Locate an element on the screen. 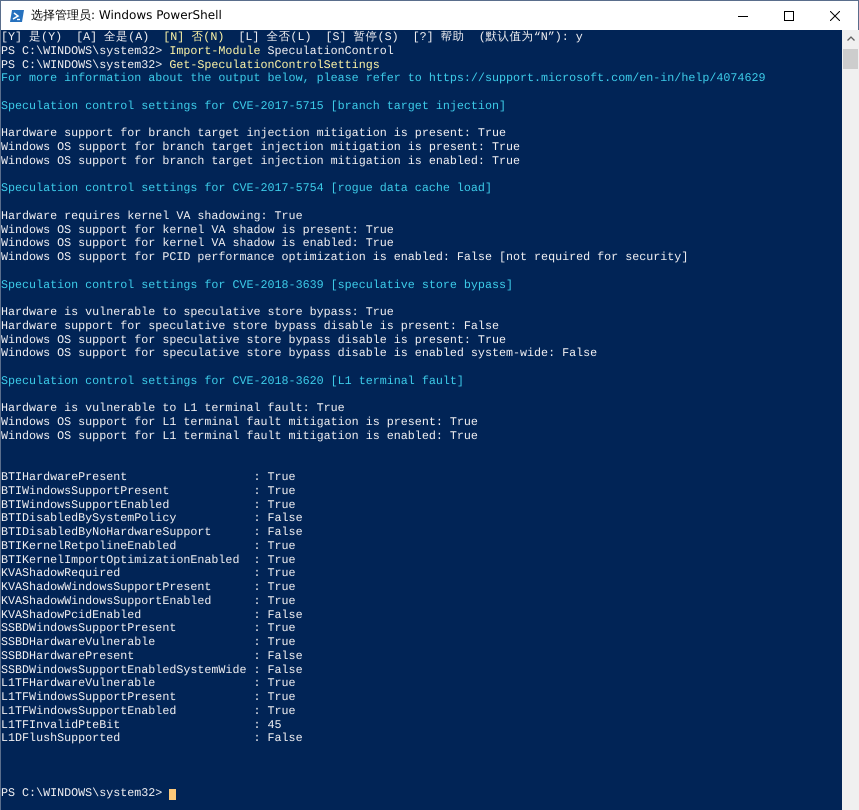  scrollbar is located at coordinates (850, 420).